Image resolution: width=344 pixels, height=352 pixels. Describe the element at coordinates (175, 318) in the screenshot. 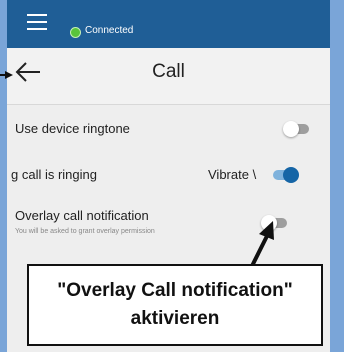

I see `callout-line-2: aktivieren` at that location.